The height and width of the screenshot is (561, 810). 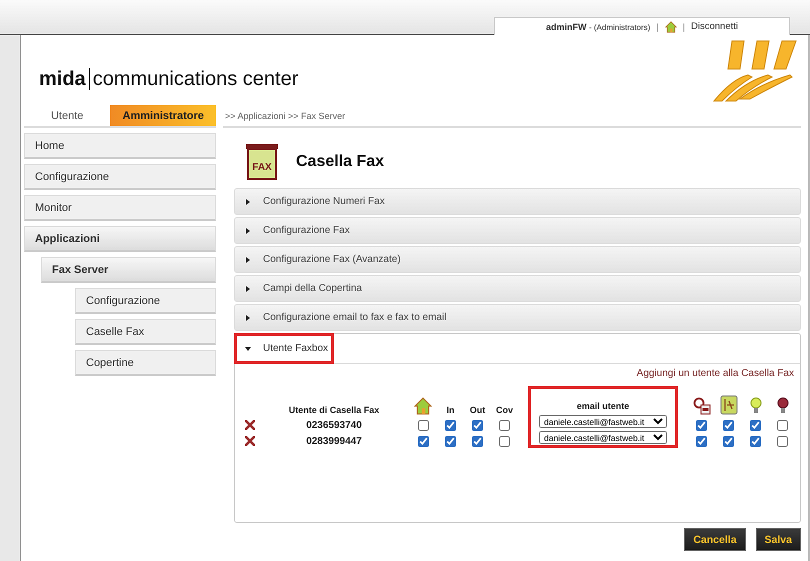 What do you see at coordinates (334, 410) in the screenshot?
I see `column-header: Utente di Casella Fax` at bounding box center [334, 410].